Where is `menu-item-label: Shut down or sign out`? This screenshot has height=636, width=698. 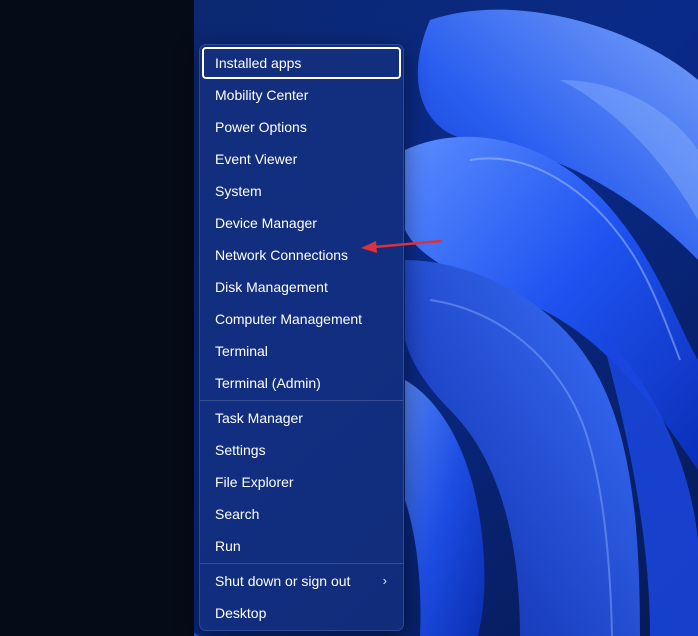 menu-item-label: Shut down or sign out is located at coordinates (283, 581).